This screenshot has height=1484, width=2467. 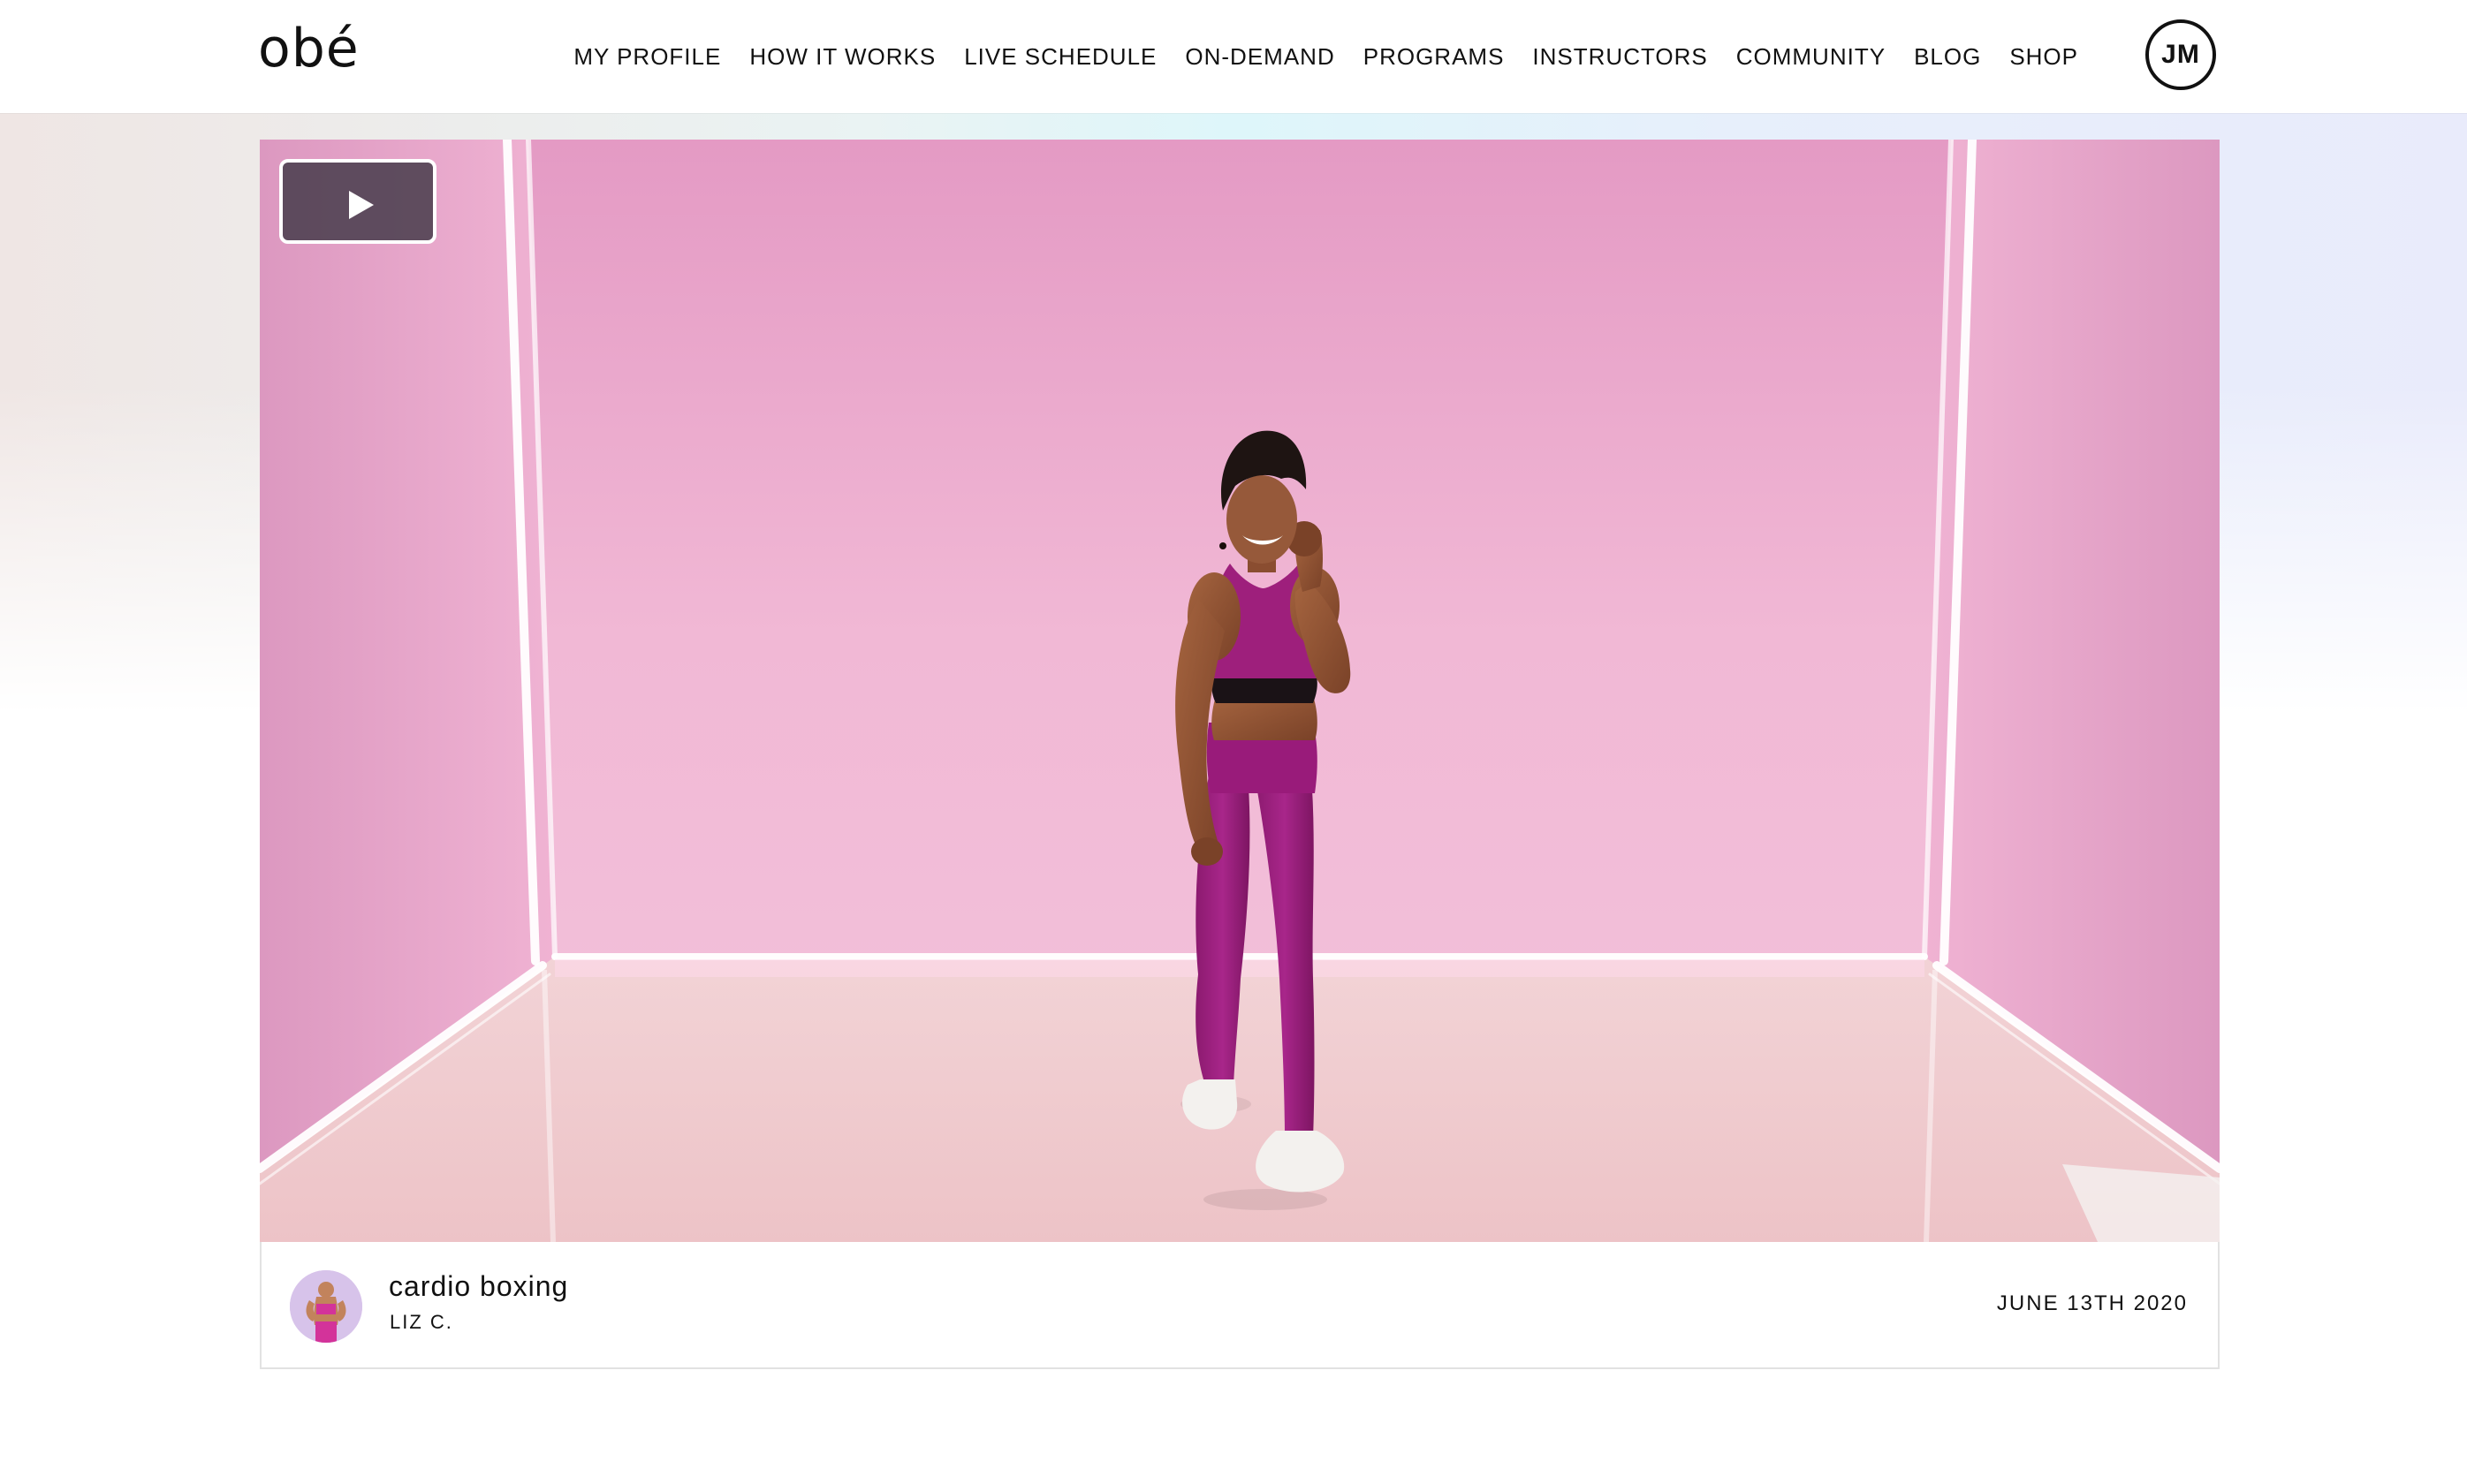 What do you see at coordinates (1947, 57) in the screenshot?
I see `nav-blog: BLOG` at bounding box center [1947, 57].